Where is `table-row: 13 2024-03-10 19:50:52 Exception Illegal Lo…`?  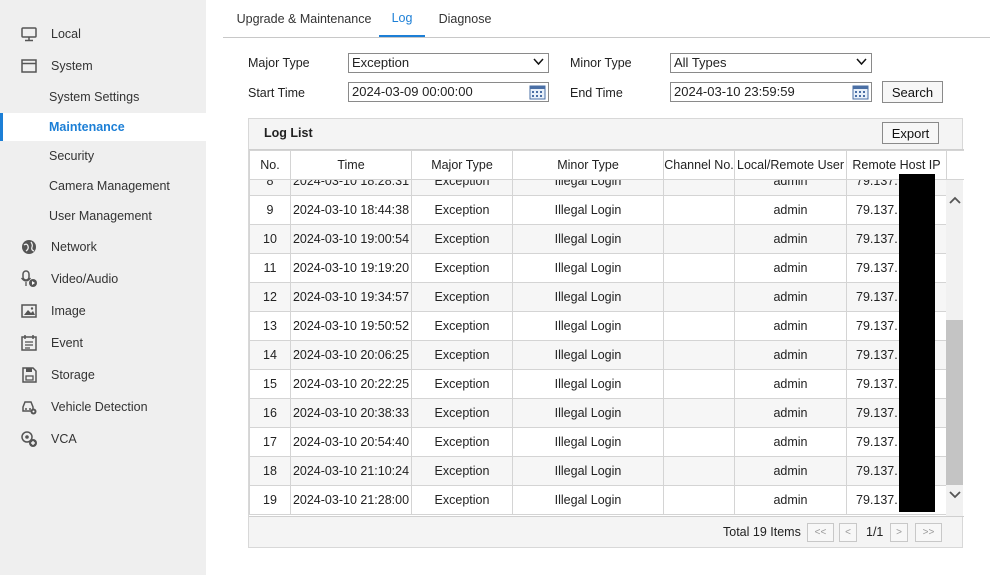 table-row: 13 2024-03-10 19:50:52 Exception Illegal Lo… is located at coordinates (598, 326).